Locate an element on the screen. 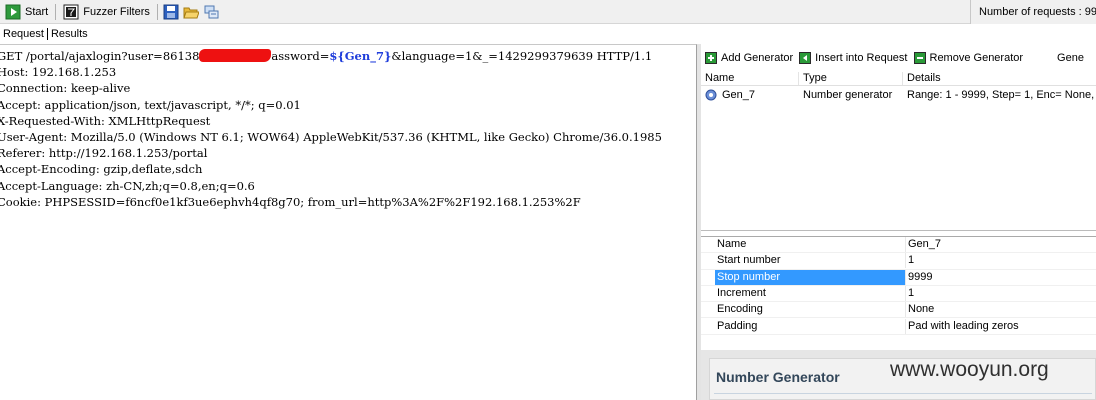 The height and width of the screenshot is (400, 1096). export-button is located at coordinates (211, 12).